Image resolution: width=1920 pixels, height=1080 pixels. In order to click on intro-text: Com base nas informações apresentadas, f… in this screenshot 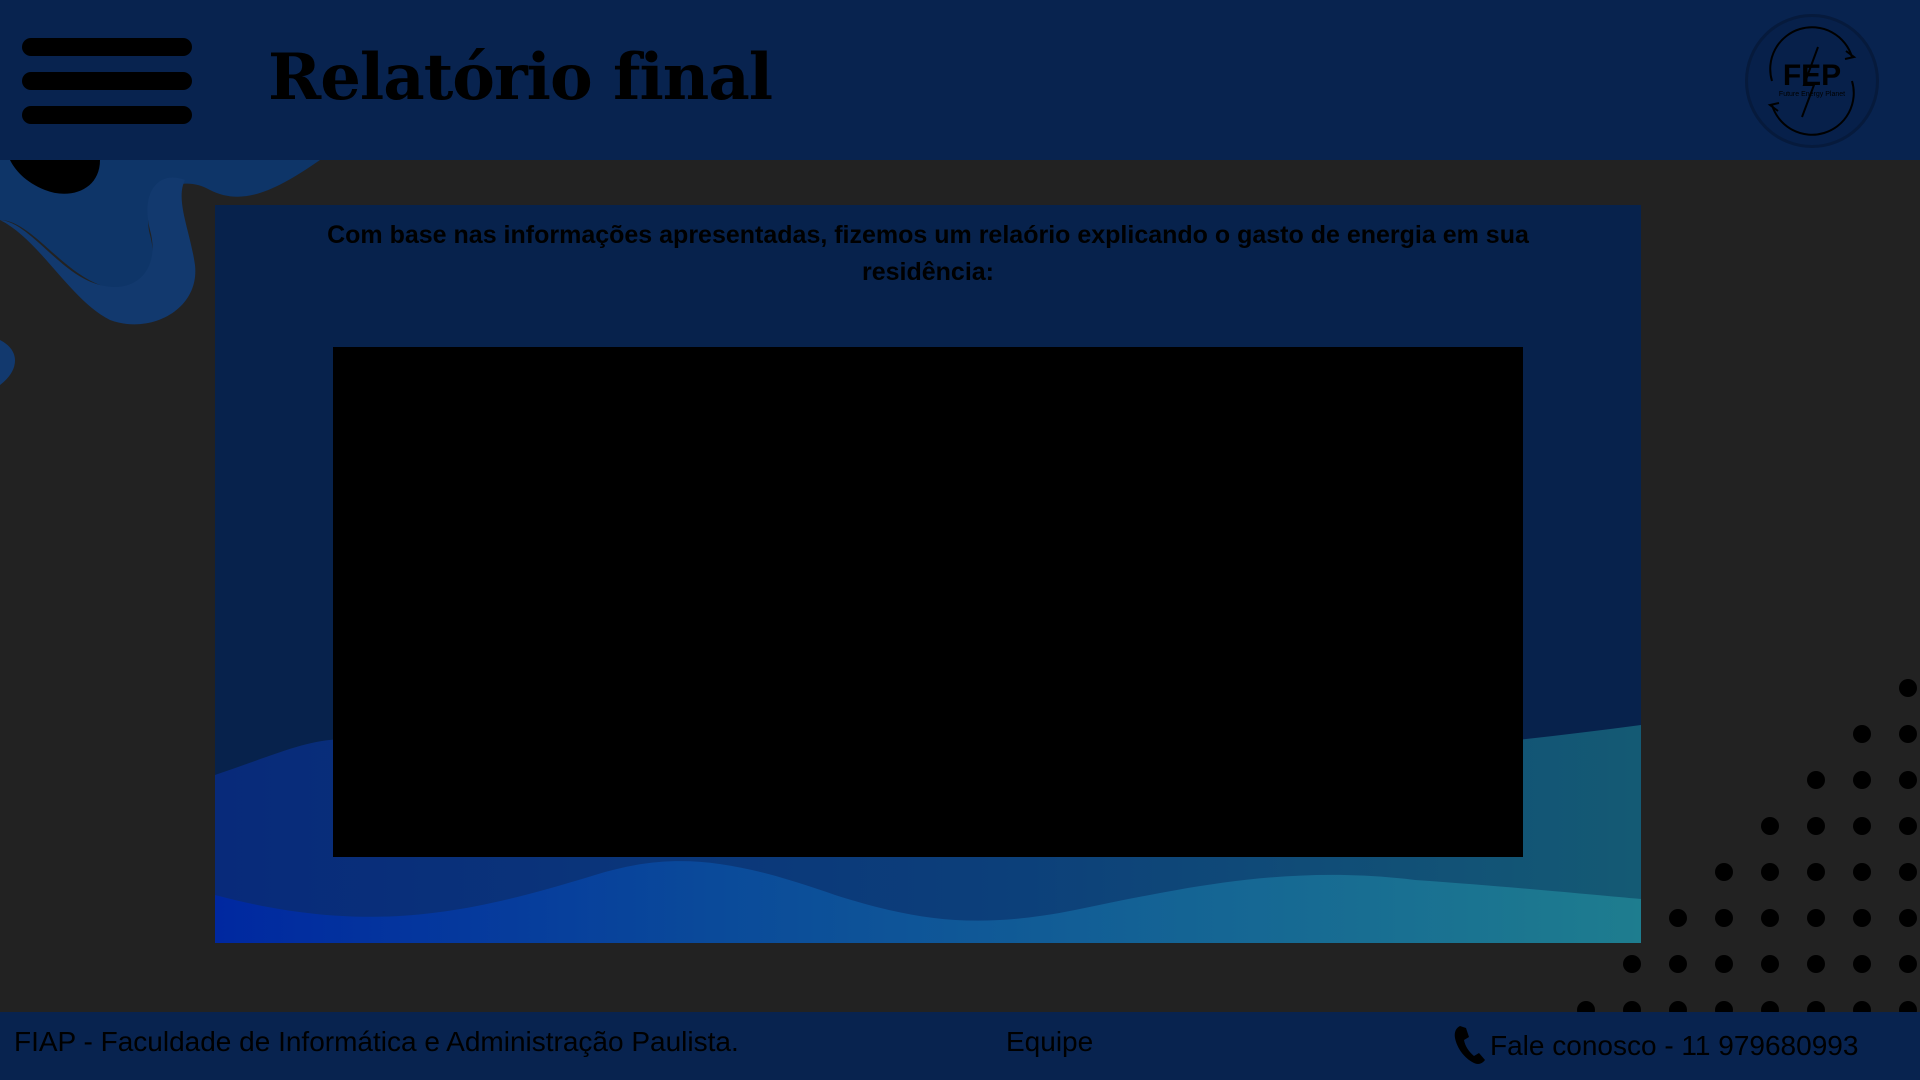, I will do `click(928, 253)`.